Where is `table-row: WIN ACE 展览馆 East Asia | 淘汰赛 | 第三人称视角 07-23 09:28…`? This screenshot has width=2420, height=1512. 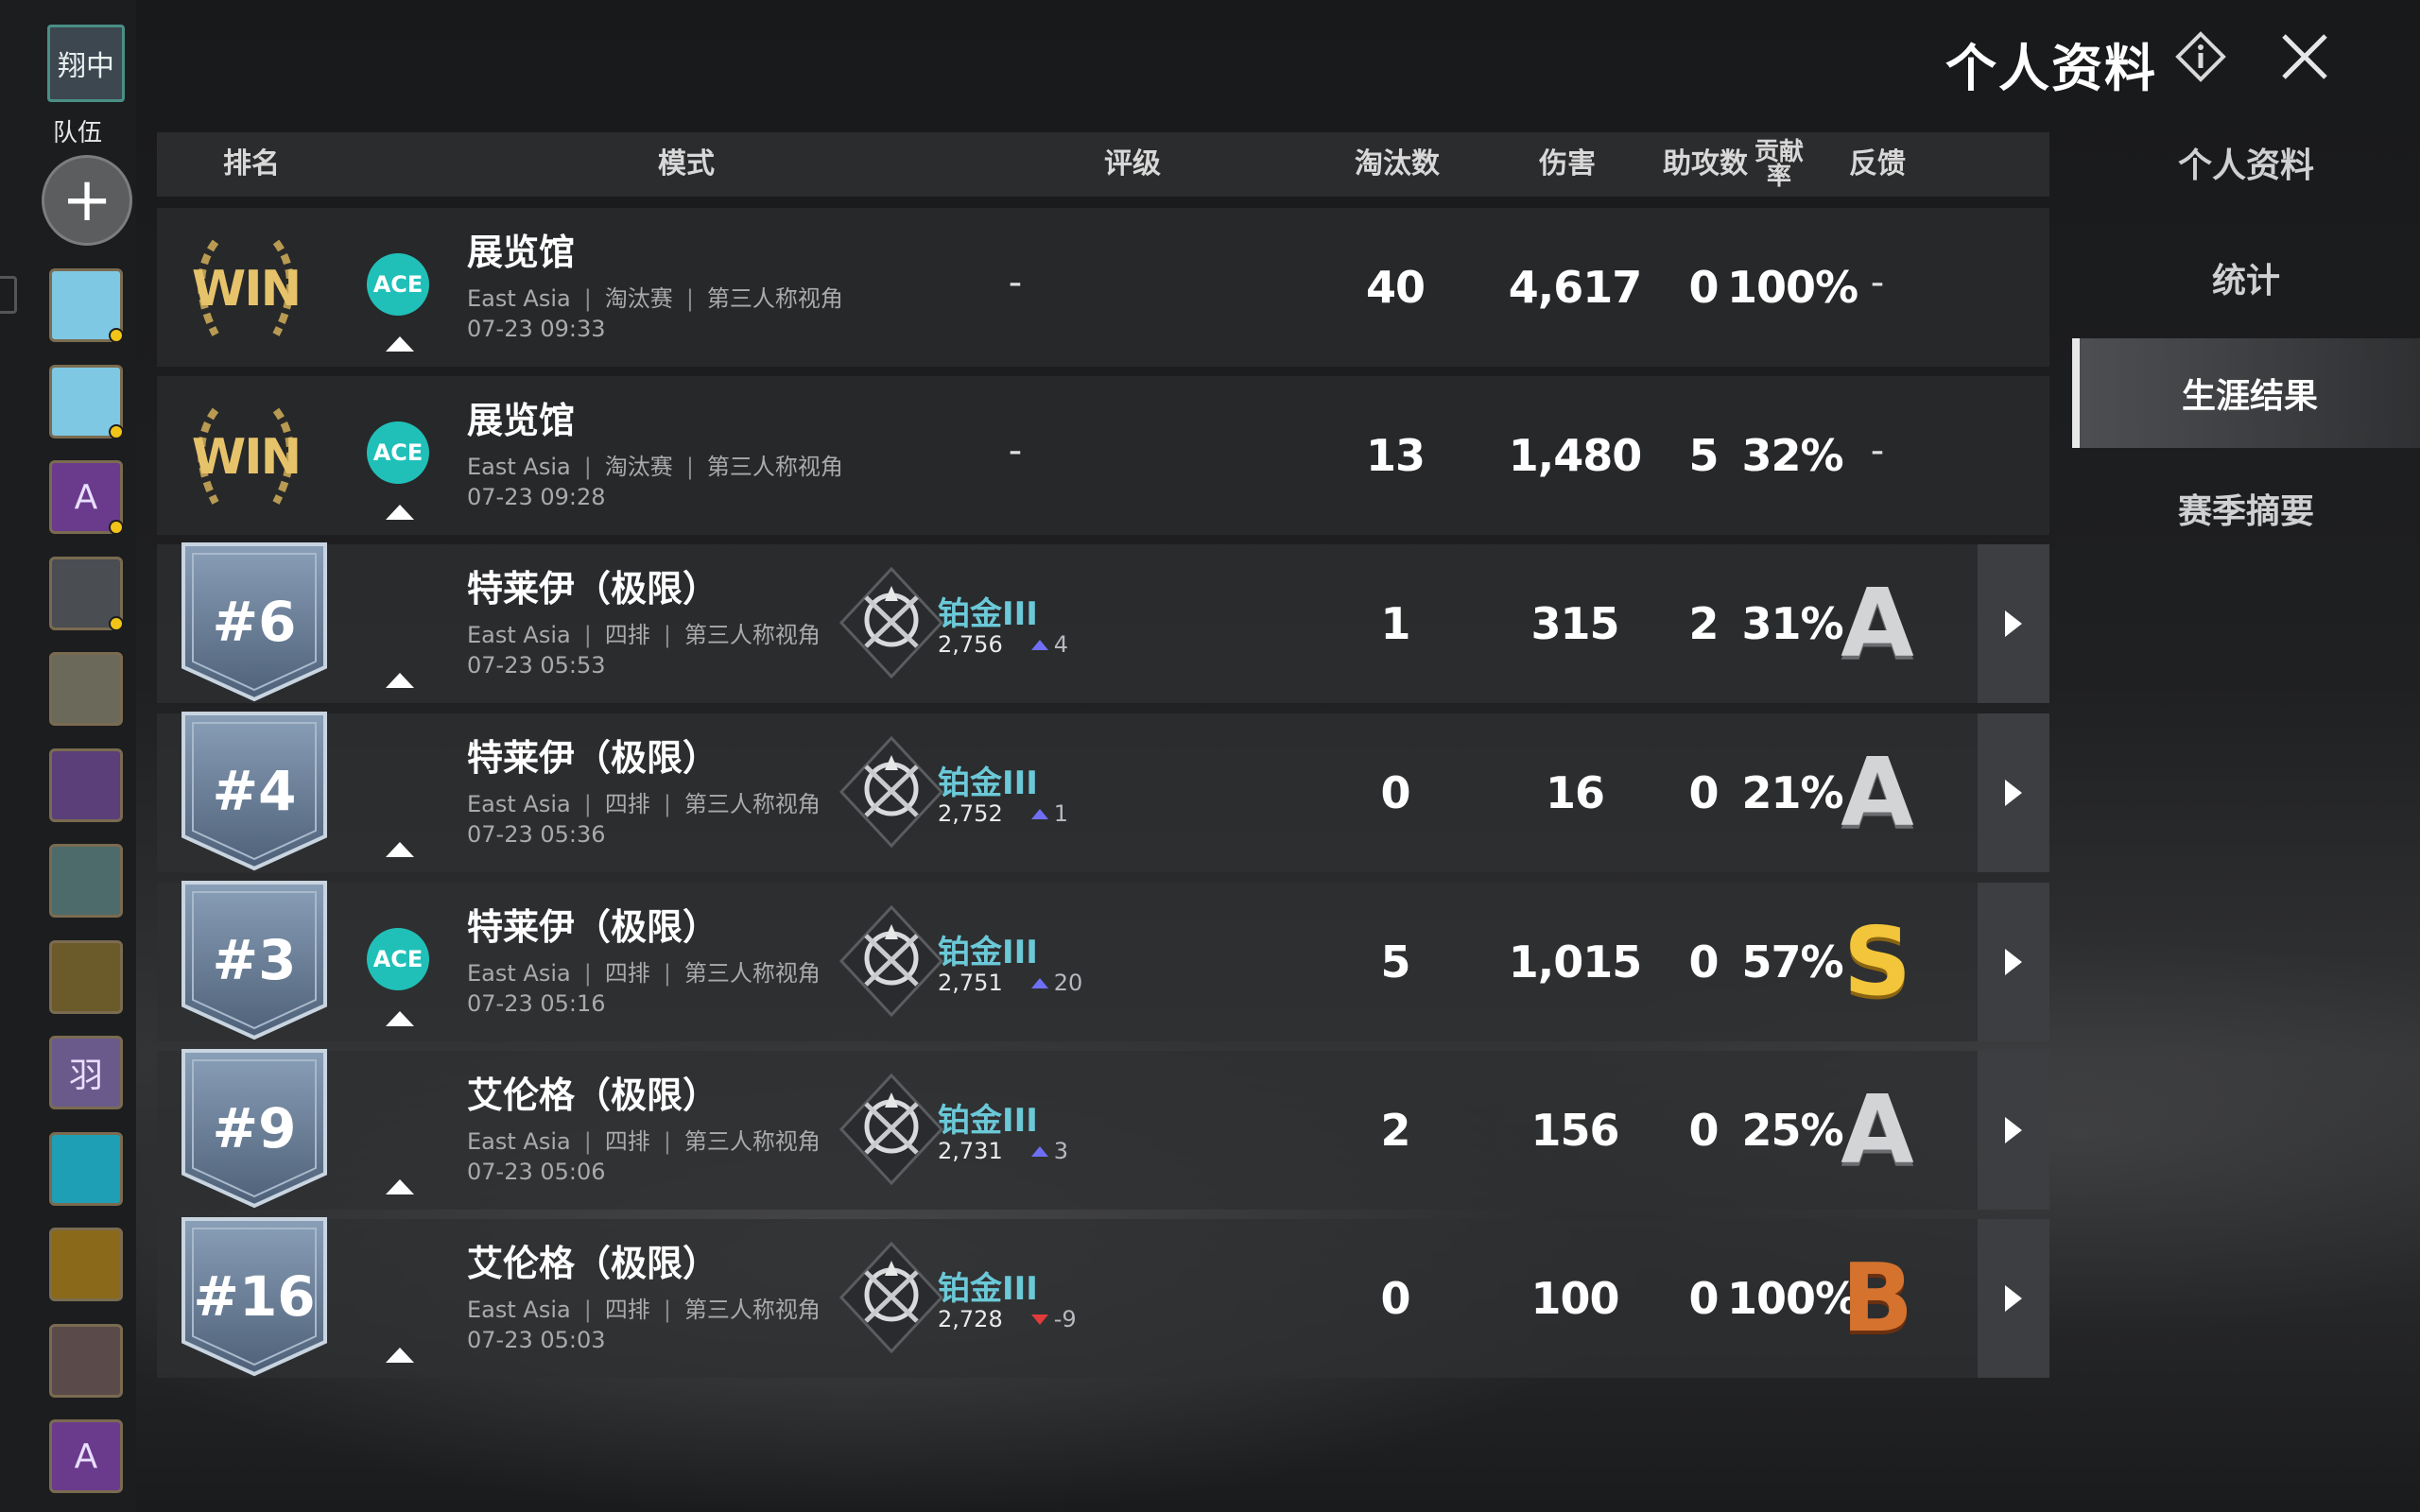 table-row: WIN ACE 展览馆 East Asia | 淘汰赛 | 第三人称视角 07-23 09:28… is located at coordinates (1103, 455).